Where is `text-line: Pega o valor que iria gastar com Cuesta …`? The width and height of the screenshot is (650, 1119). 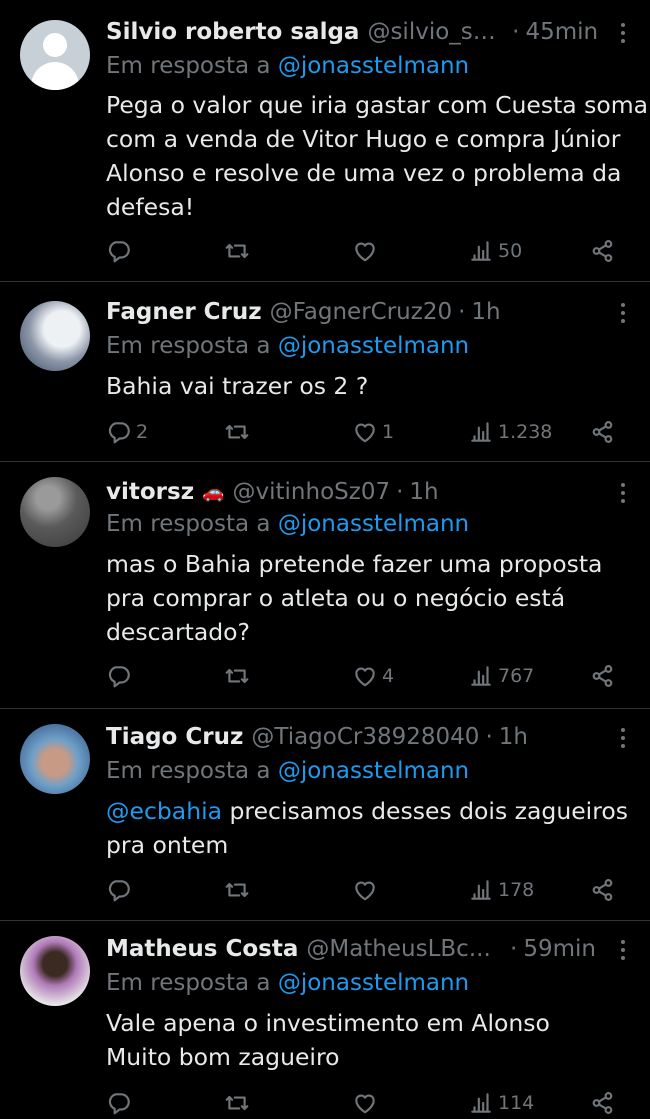
text-line: Pega o valor que iria gastar com Cuesta … is located at coordinates (377, 105).